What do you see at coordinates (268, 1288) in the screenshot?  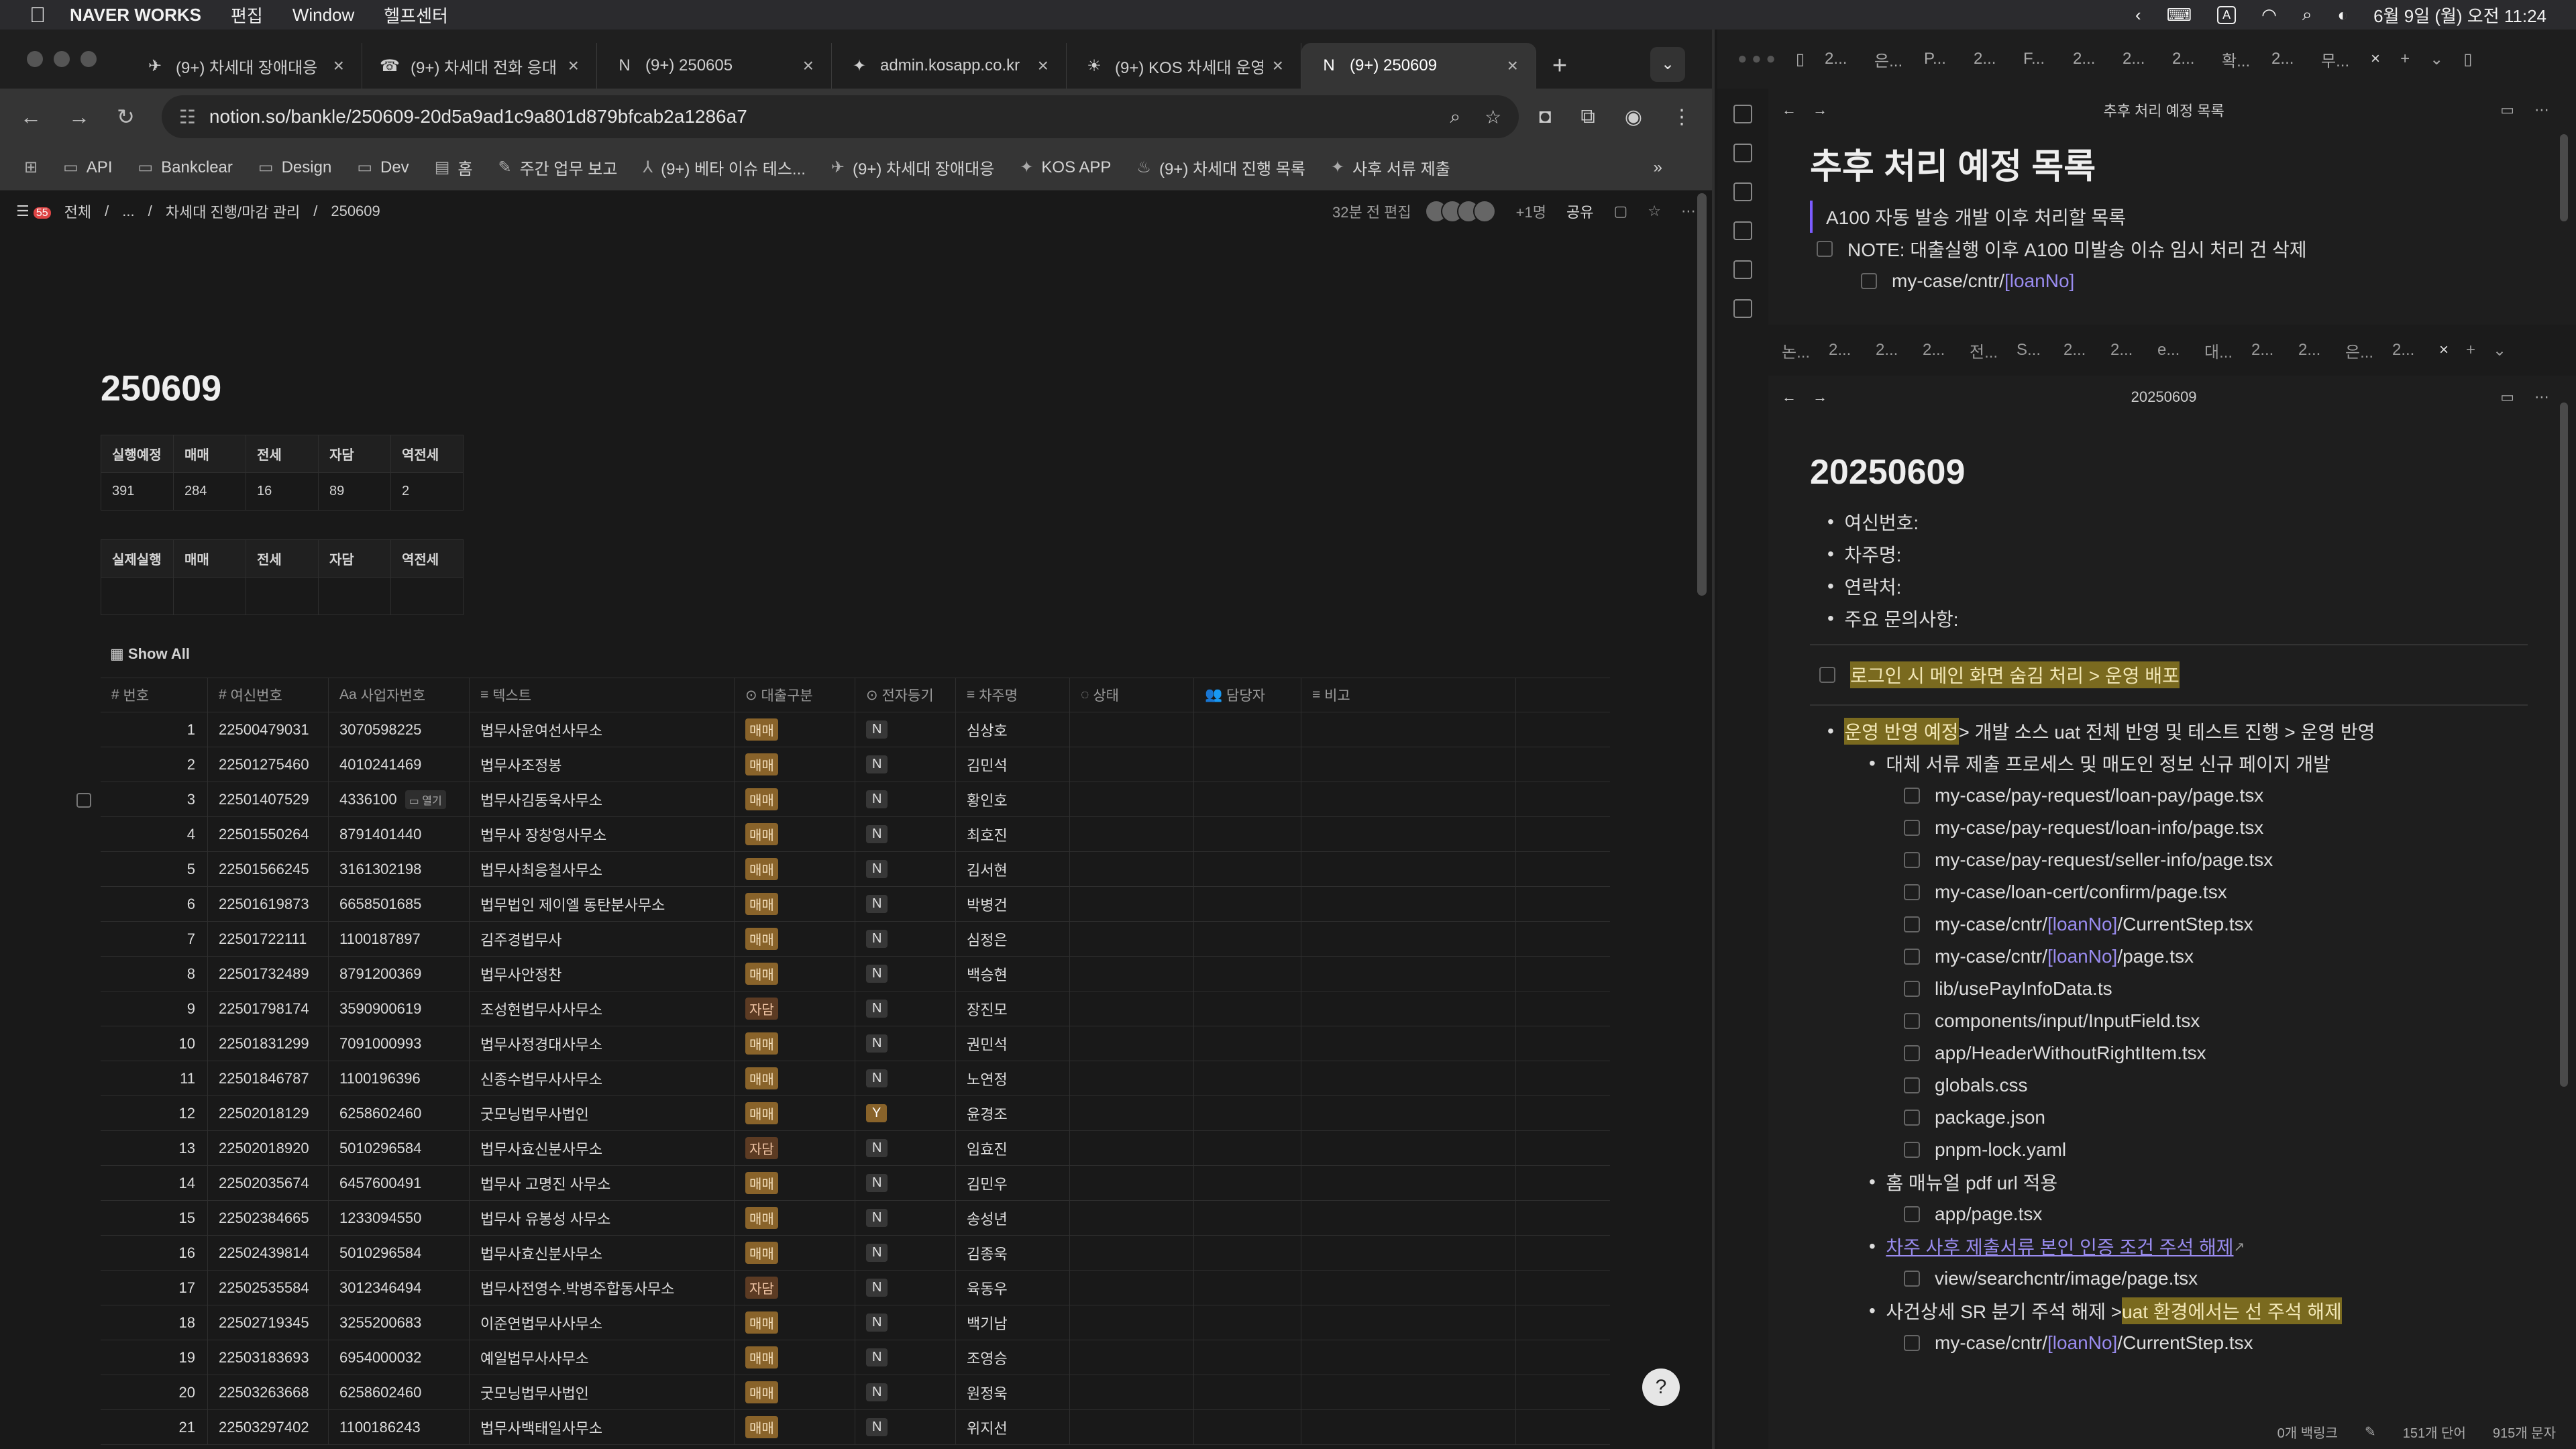 I see `cell-loan-no: 22502535584` at bounding box center [268, 1288].